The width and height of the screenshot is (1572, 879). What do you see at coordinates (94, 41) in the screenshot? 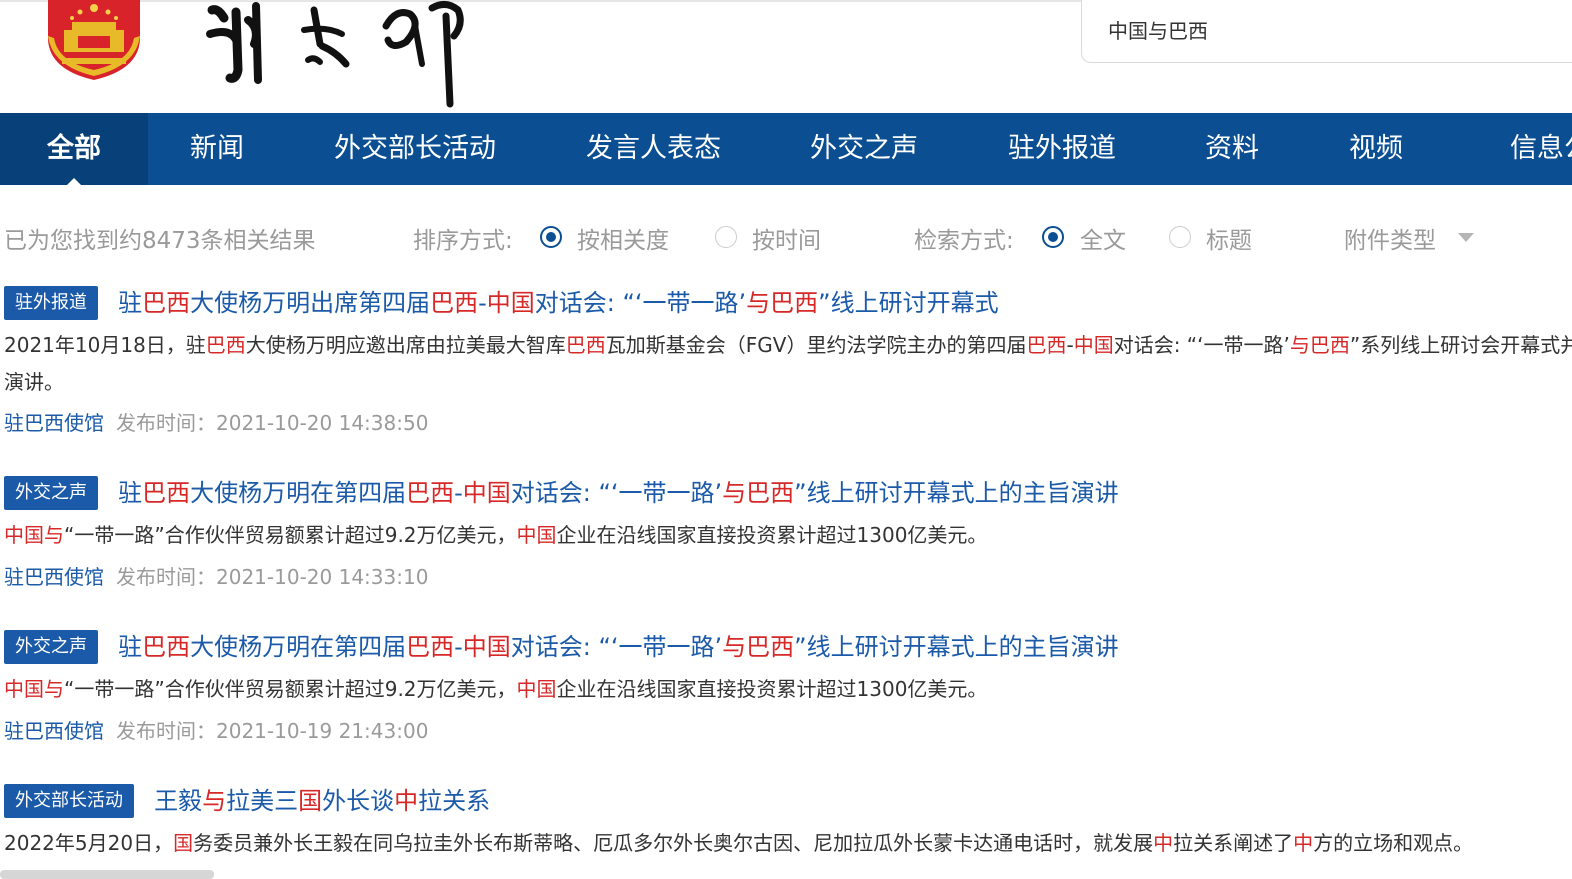
I see `national-emblem-logo` at bounding box center [94, 41].